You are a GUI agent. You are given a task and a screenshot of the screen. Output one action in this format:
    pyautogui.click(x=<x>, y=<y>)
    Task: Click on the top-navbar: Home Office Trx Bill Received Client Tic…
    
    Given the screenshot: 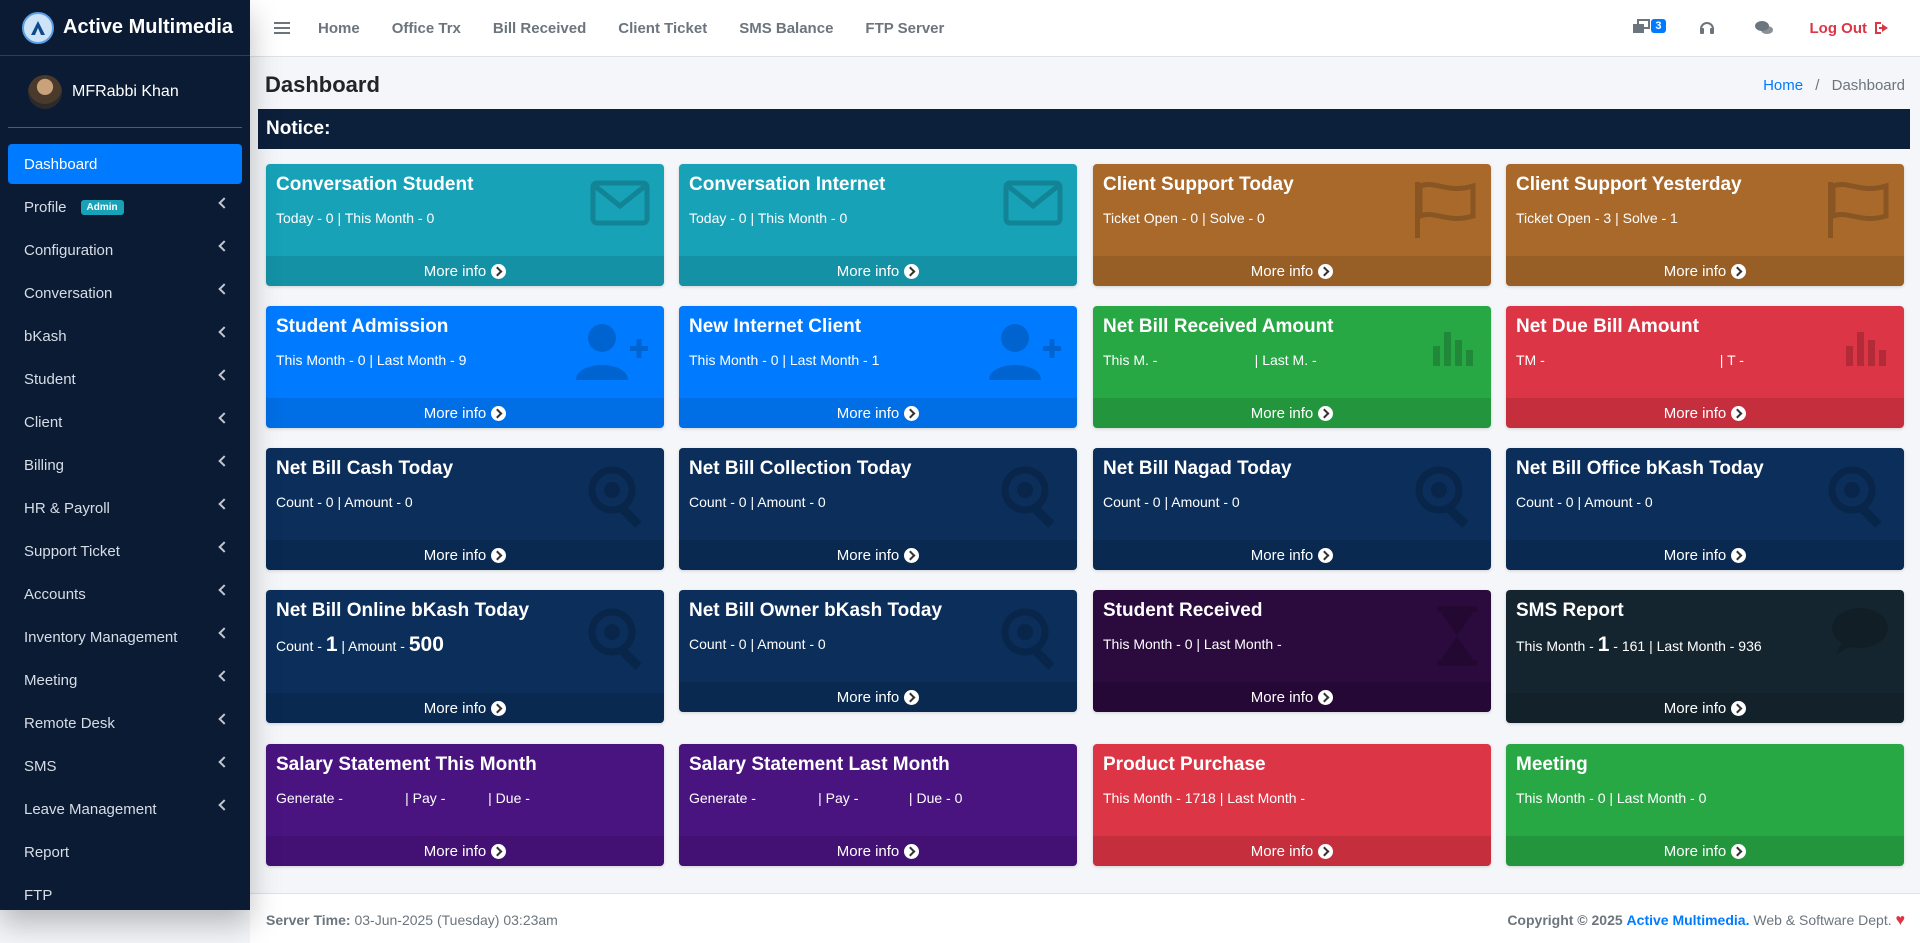 What is the action you would take?
    pyautogui.click(x=1085, y=28)
    